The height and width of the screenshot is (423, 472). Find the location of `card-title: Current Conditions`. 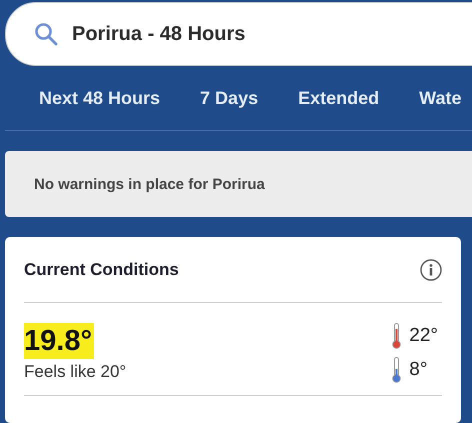

card-title: Current Conditions is located at coordinates (101, 270).